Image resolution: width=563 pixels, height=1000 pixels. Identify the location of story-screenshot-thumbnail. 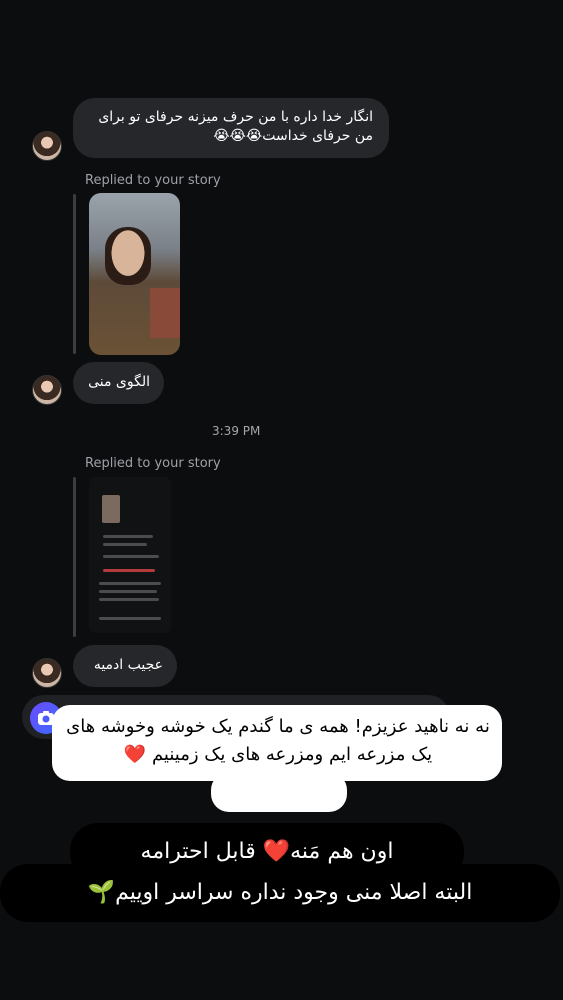
(130, 555).